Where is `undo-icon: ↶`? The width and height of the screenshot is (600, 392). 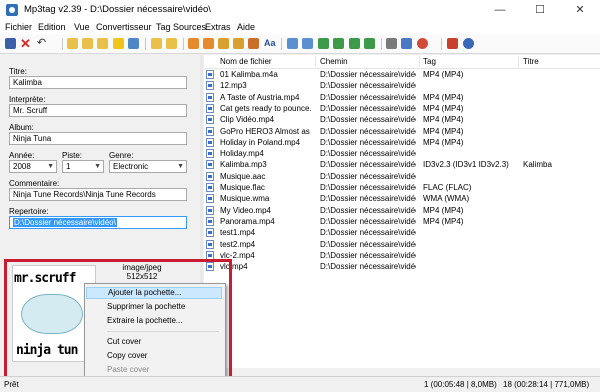
undo-icon: ↶ is located at coordinates (41, 43).